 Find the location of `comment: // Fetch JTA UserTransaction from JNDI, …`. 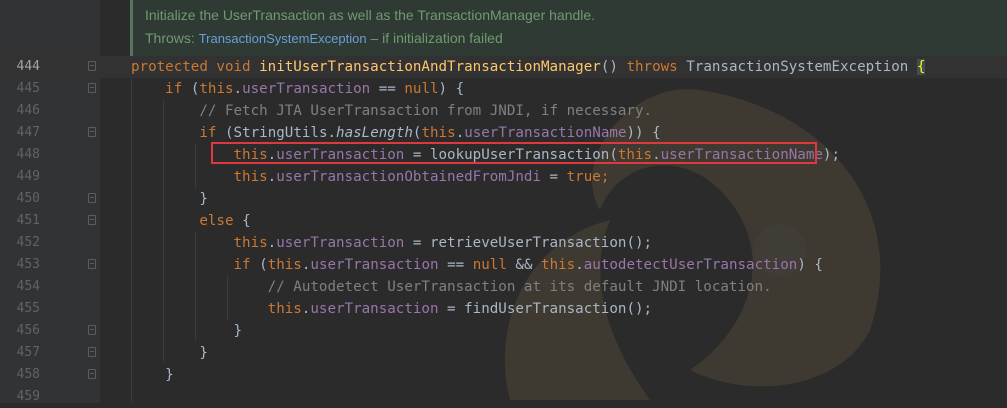

comment: // Fetch JTA UserTransaction from JNDI, … is located at coordinates (426, 111).